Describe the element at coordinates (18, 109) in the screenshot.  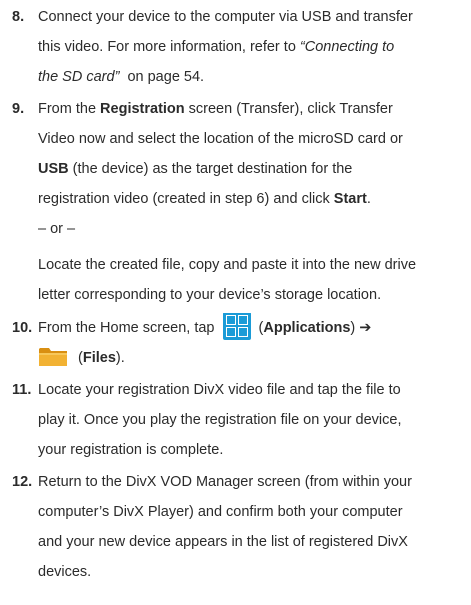
I see `step-number: 9.` at that location.